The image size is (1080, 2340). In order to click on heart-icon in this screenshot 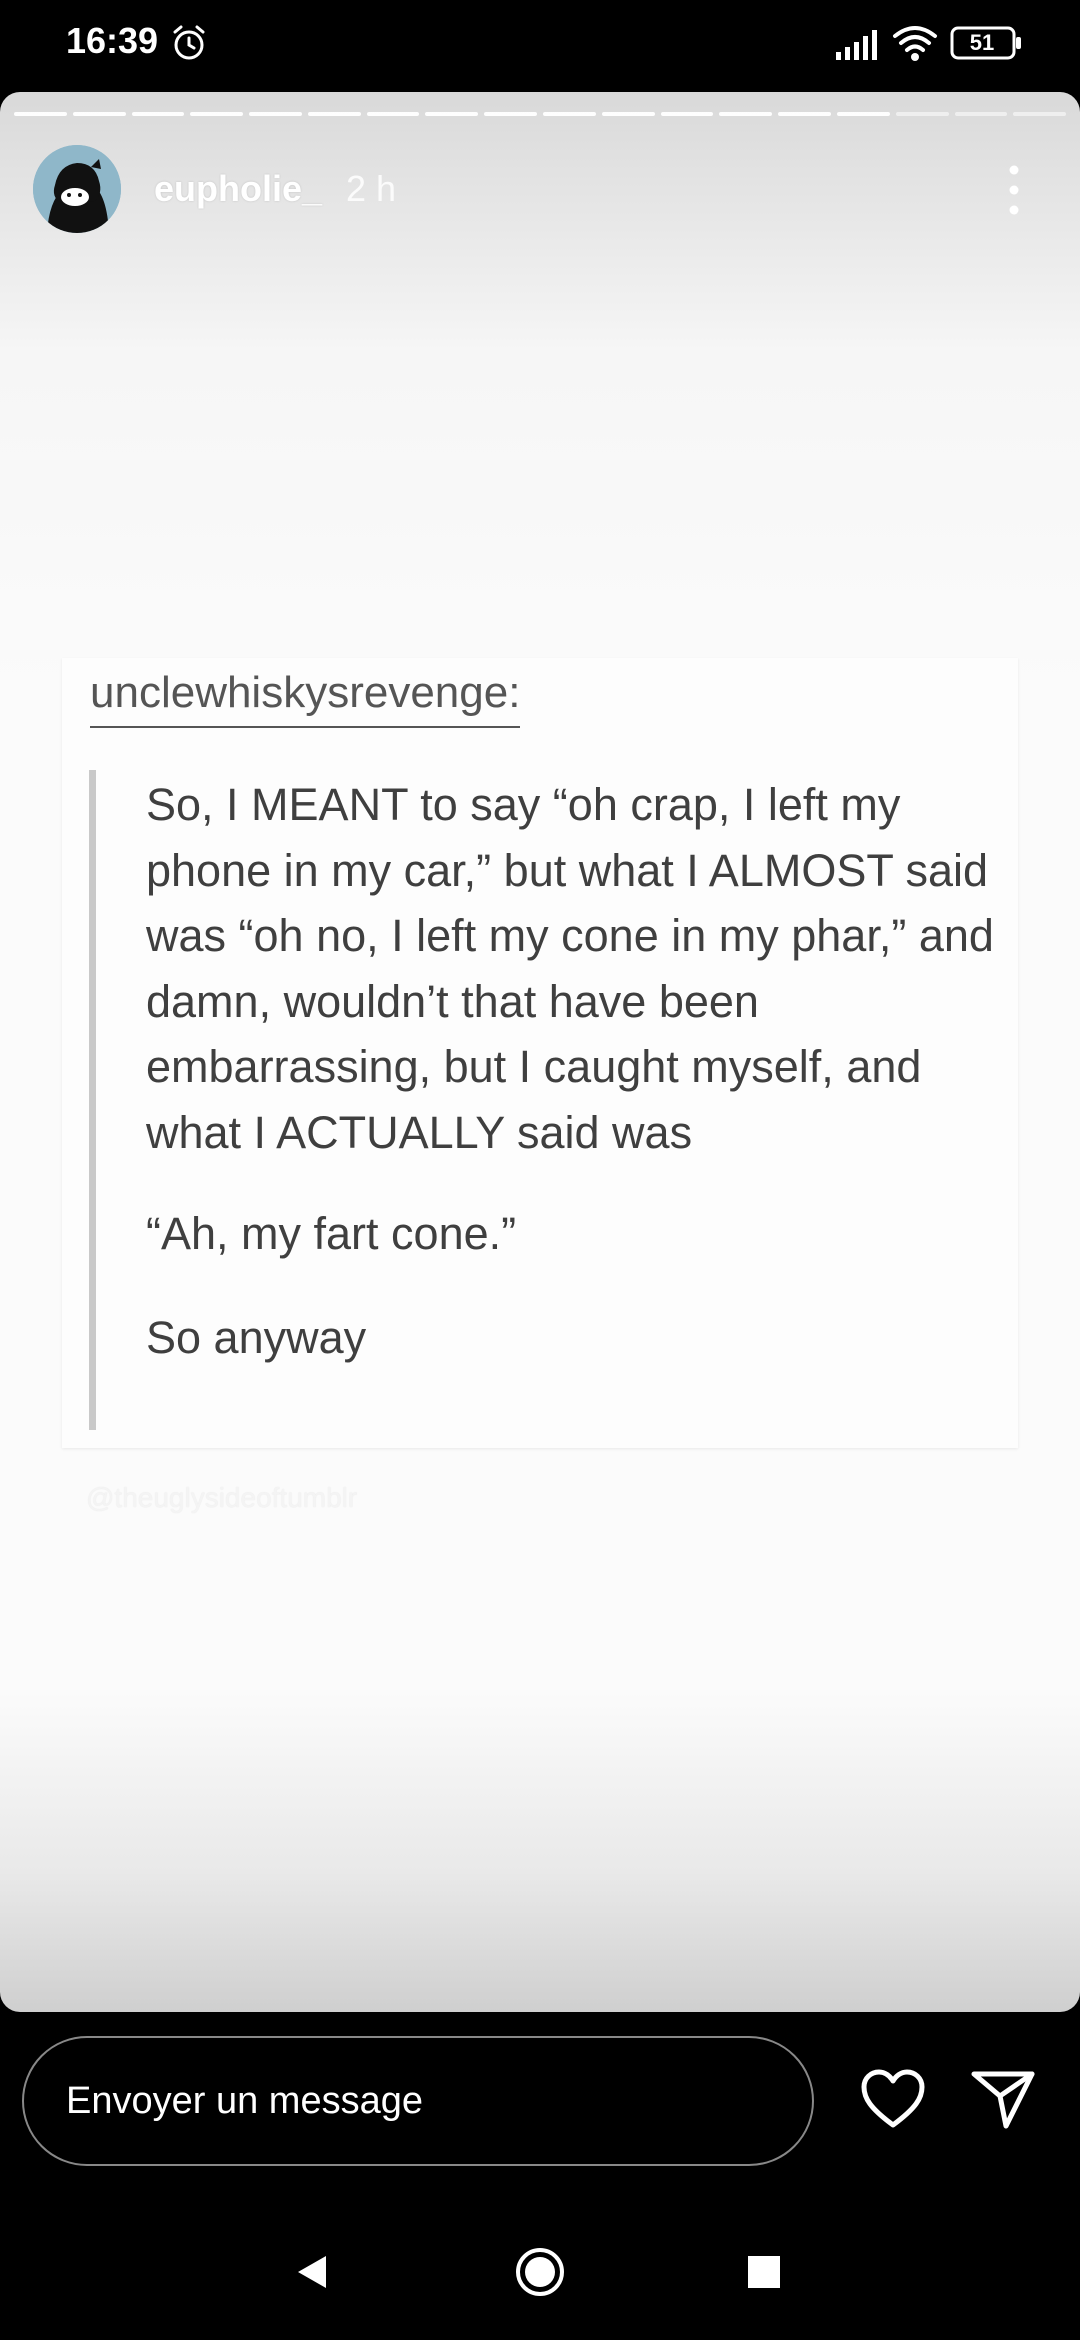, I will do `click(893, 2099)`.